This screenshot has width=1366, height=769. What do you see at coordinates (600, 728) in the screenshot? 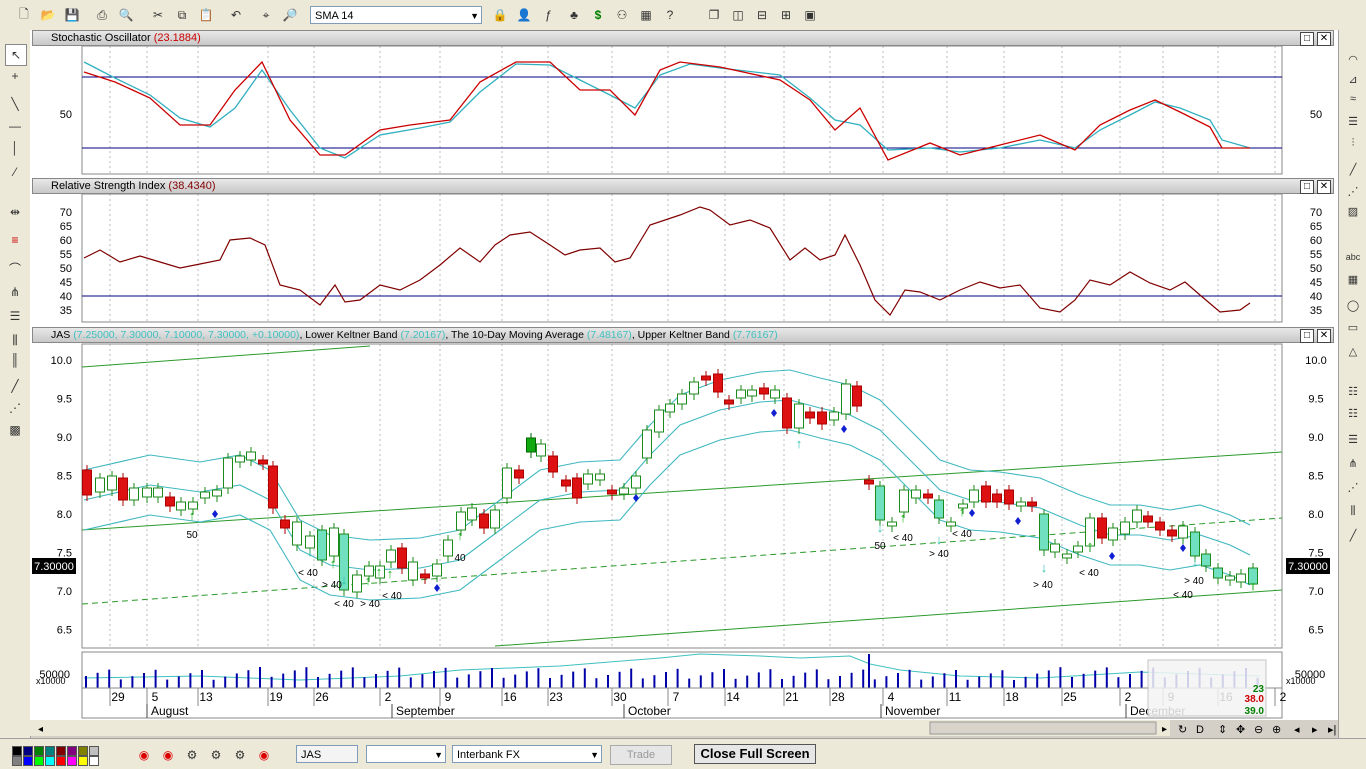
I see `horizontal-scrollbar: ◂ ▸` at bounding box center [600, 728].